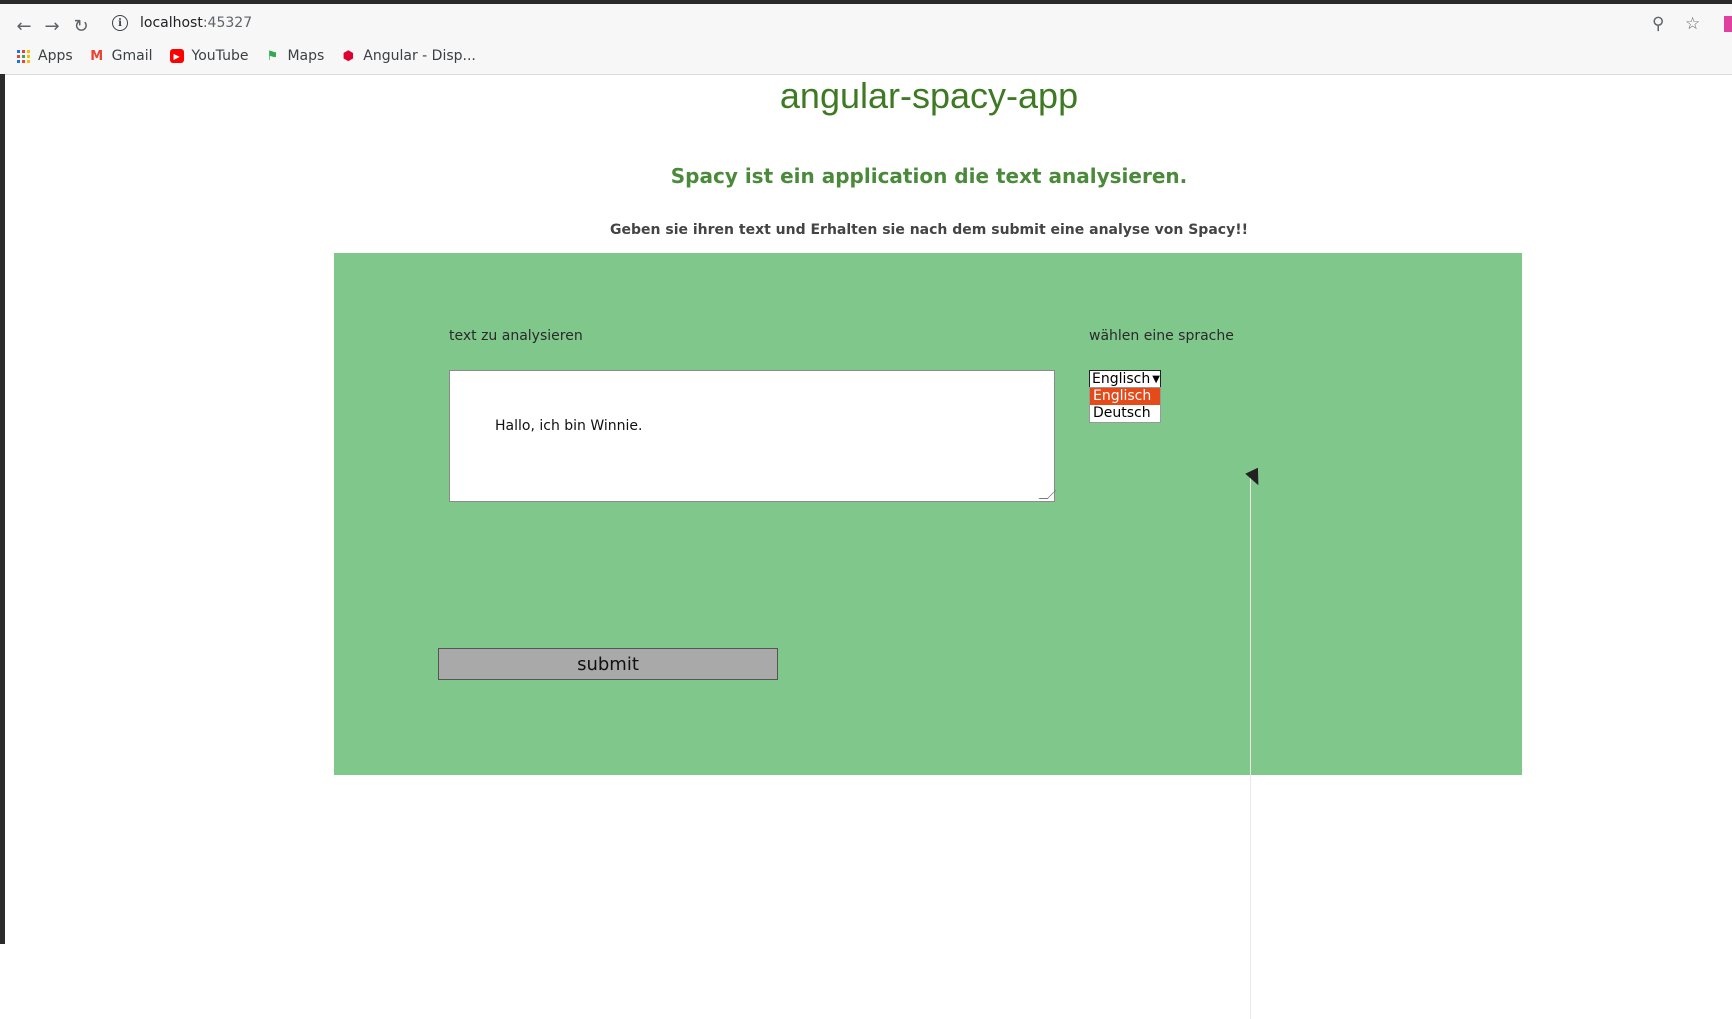  Describe the element at coordinates (1125, 413) in the screenshot. I see `language-option-deutsch: Deutsch` at that location.